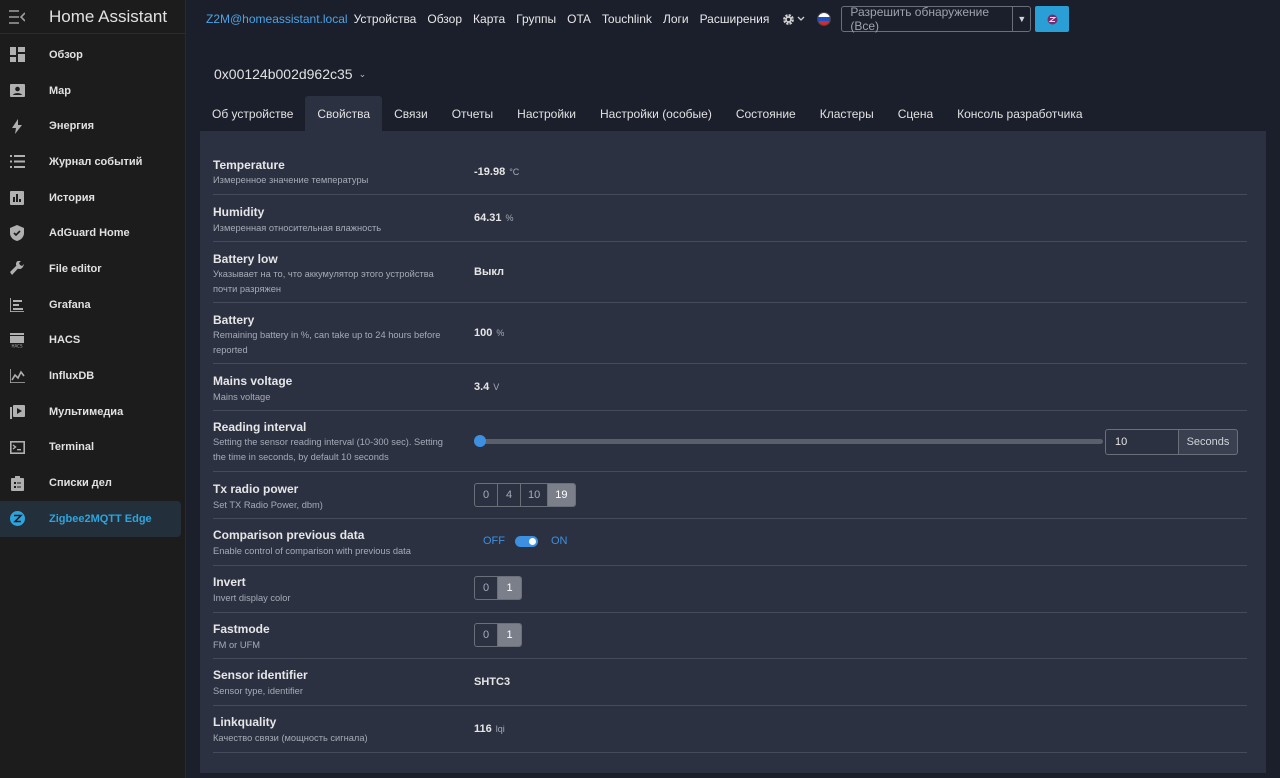 The width and height of the screenshot is (1280, 778). Describe the element at coordinates (489, 729) in the screenshot. I see `property-value: 116 lqi` at that location.